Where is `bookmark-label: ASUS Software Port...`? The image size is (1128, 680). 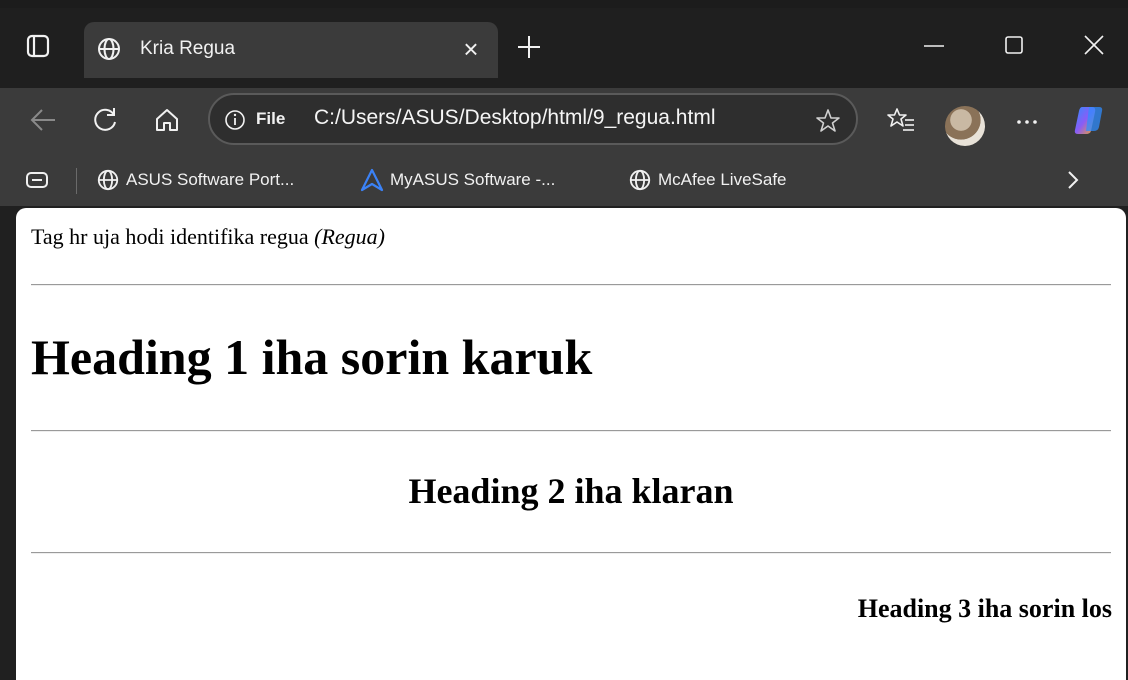 bookmark-label: ASUS Software Port... is located at coordinates (210, 179).